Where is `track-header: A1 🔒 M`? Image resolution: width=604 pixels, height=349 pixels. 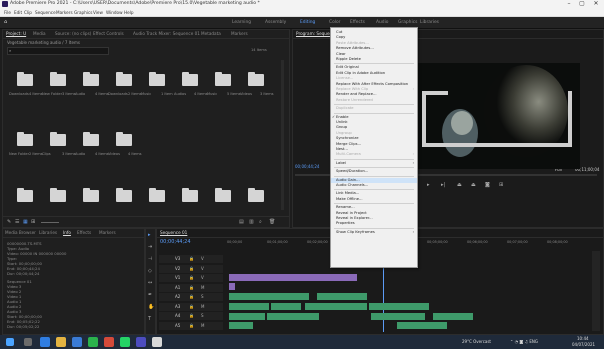 track-header: A1 🔒 M is located at coordinates (191, 287).